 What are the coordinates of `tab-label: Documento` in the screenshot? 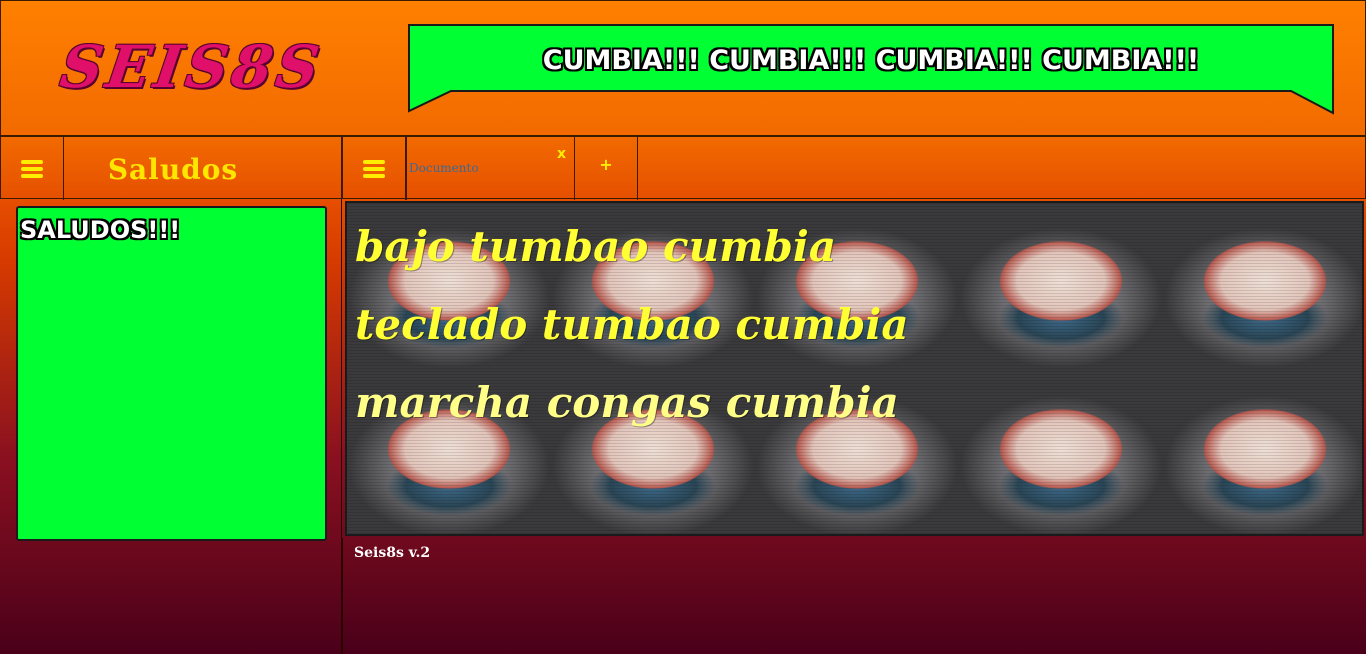 It's located at (444, 168).